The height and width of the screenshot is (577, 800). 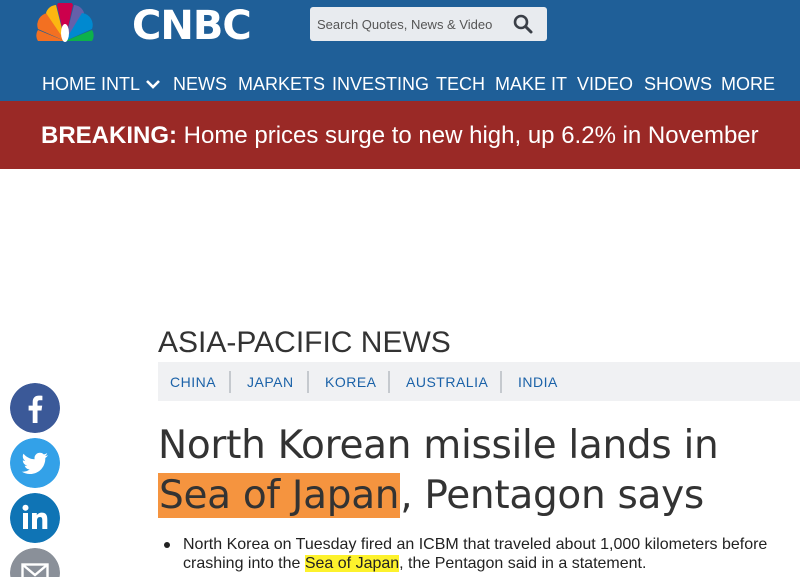 I want to click on search-icon, so click(x=523, y=24).